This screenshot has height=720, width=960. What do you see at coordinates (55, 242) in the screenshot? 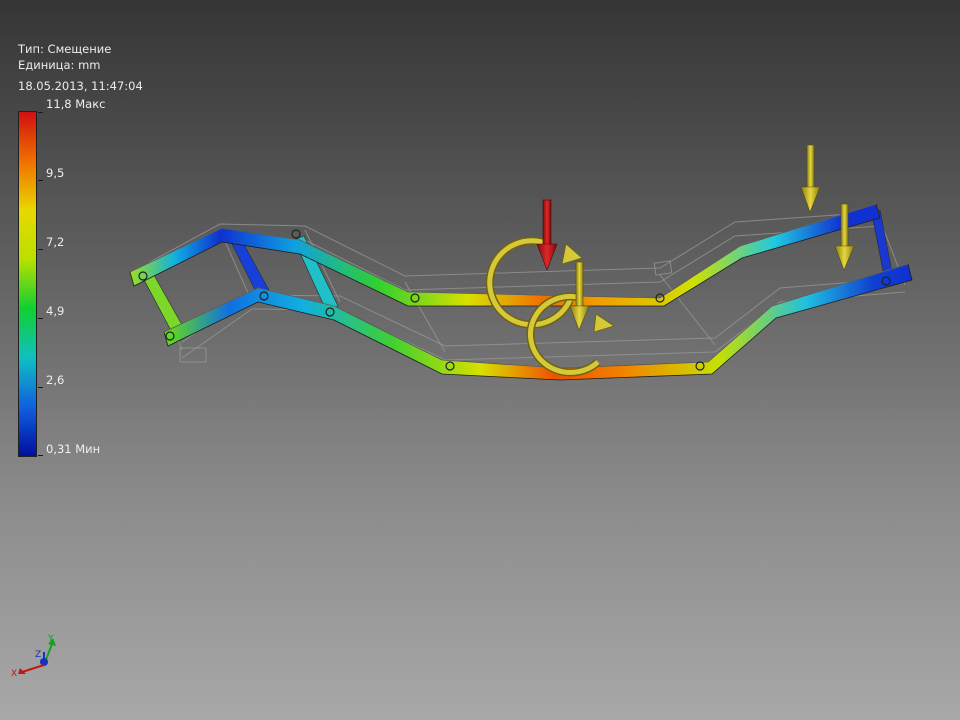
I see `legend-tick-label: 7,2` at bounding box center [55, 242].